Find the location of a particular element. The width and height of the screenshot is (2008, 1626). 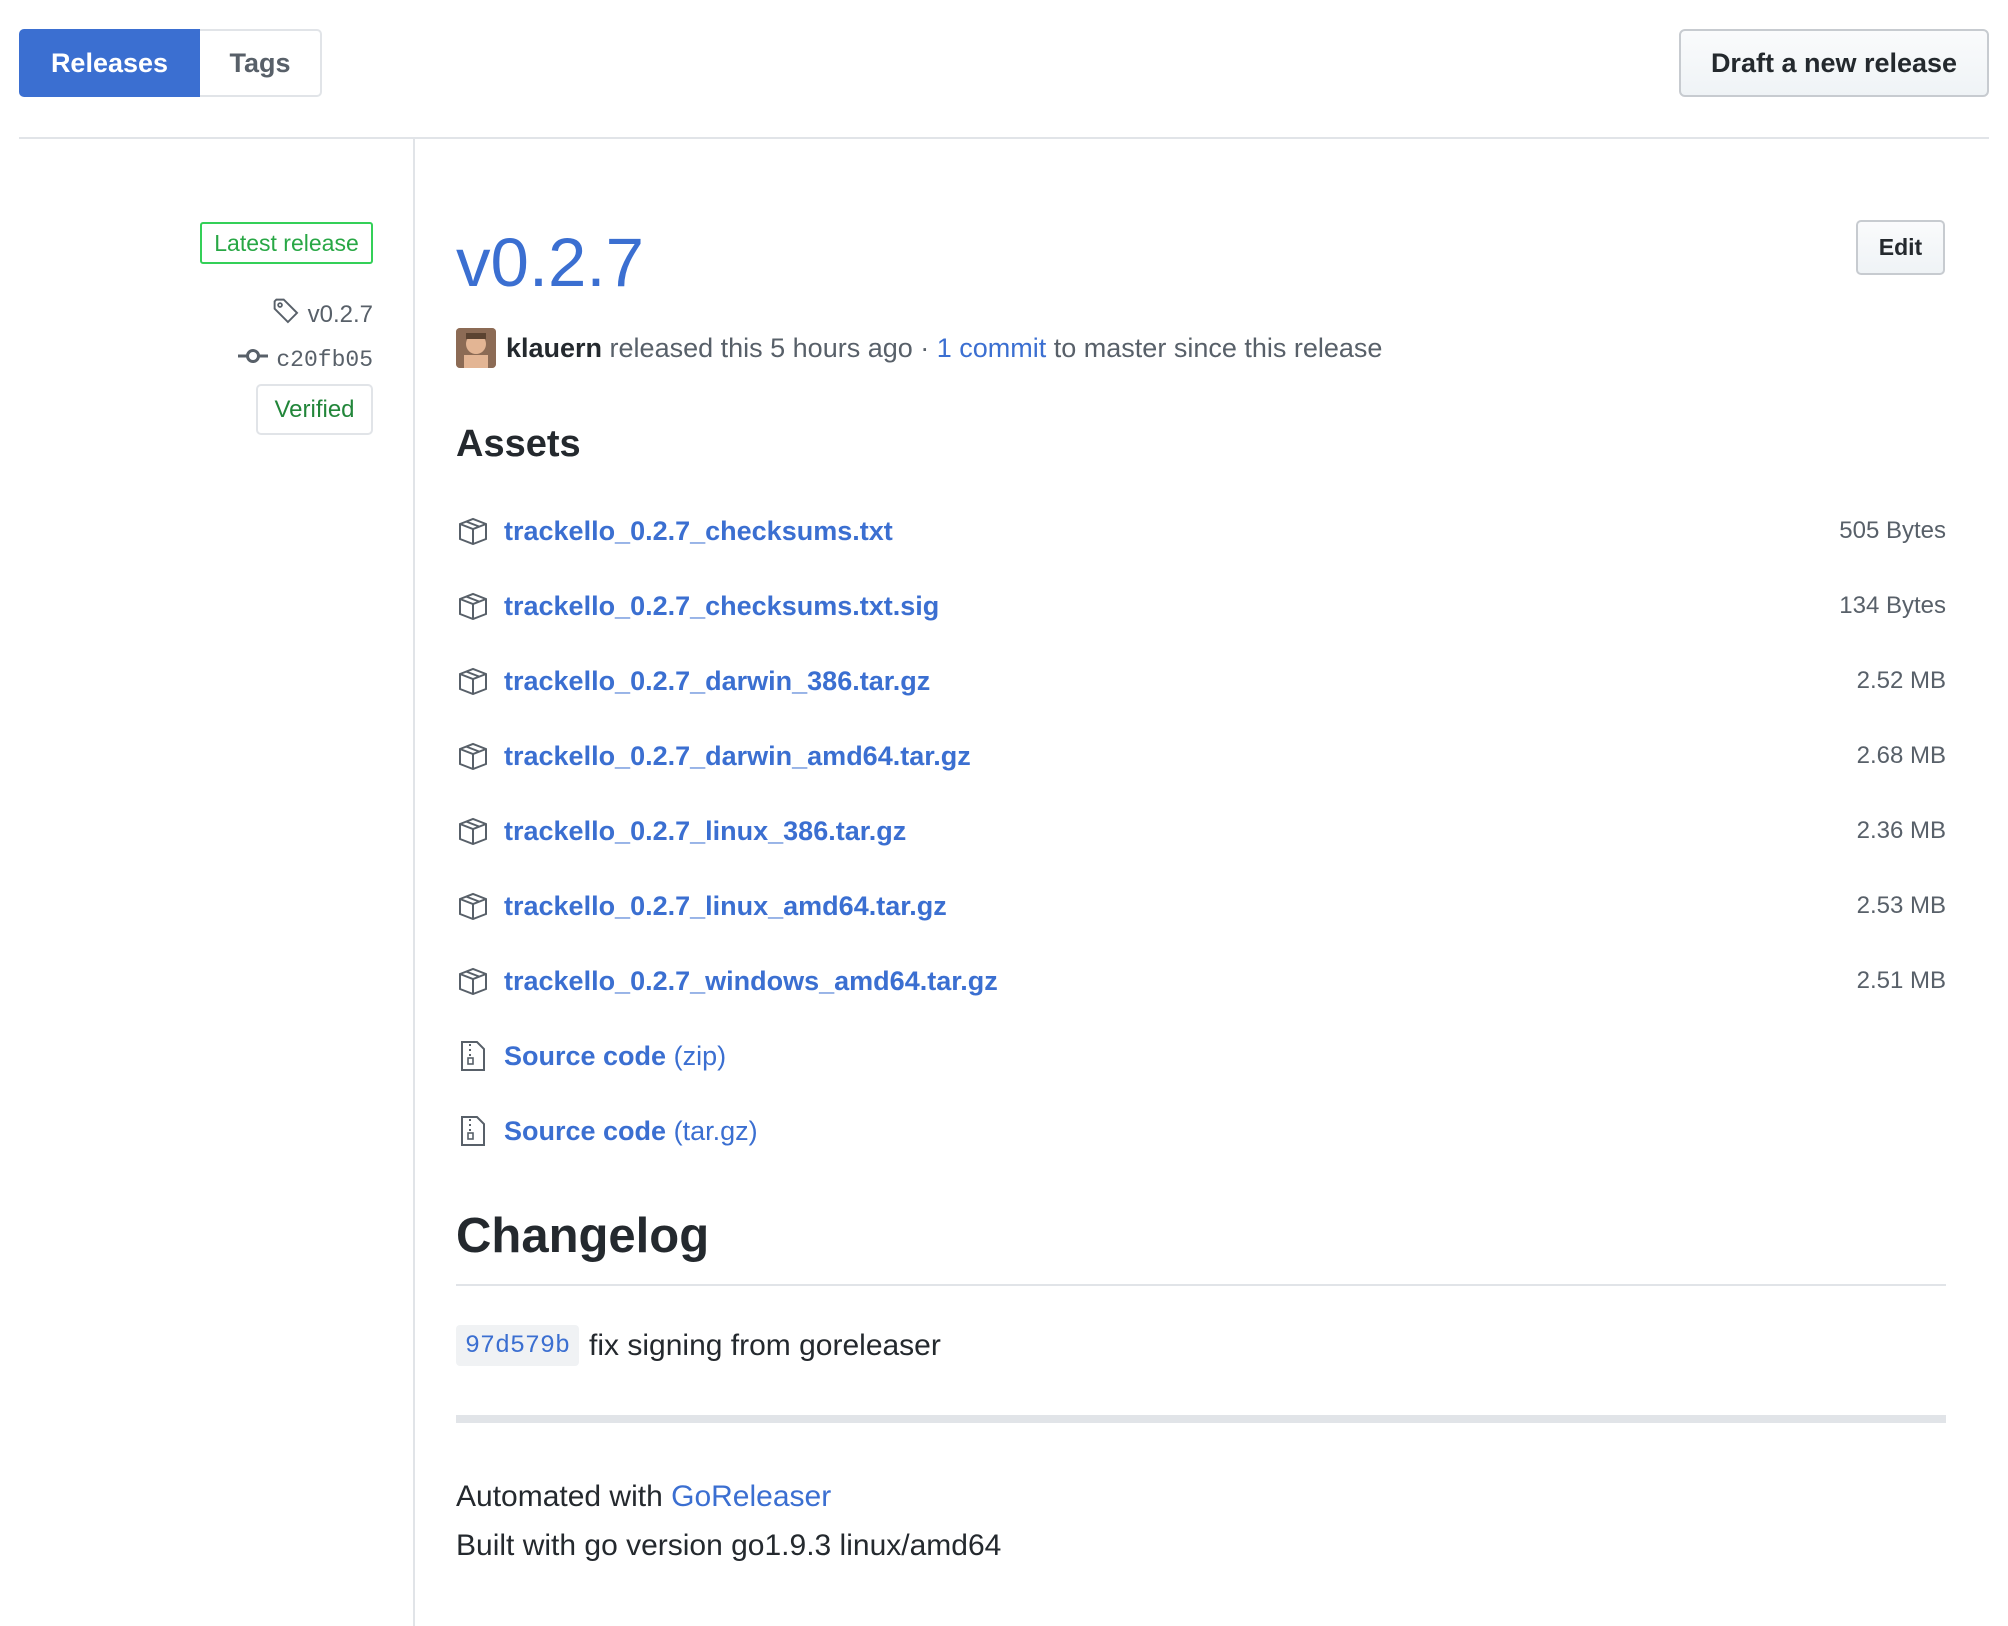

commits-since-link: 1 commit is located at coordinates (992, 348).